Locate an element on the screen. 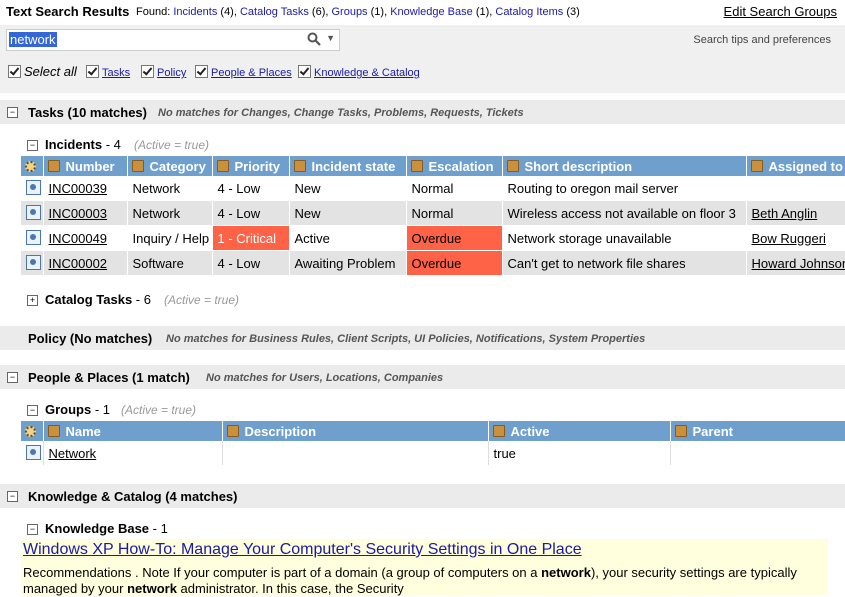 Image resolution: width=845 pixels, height=597 pixels. column-header: Escalation is located at coordinates (454, 166).